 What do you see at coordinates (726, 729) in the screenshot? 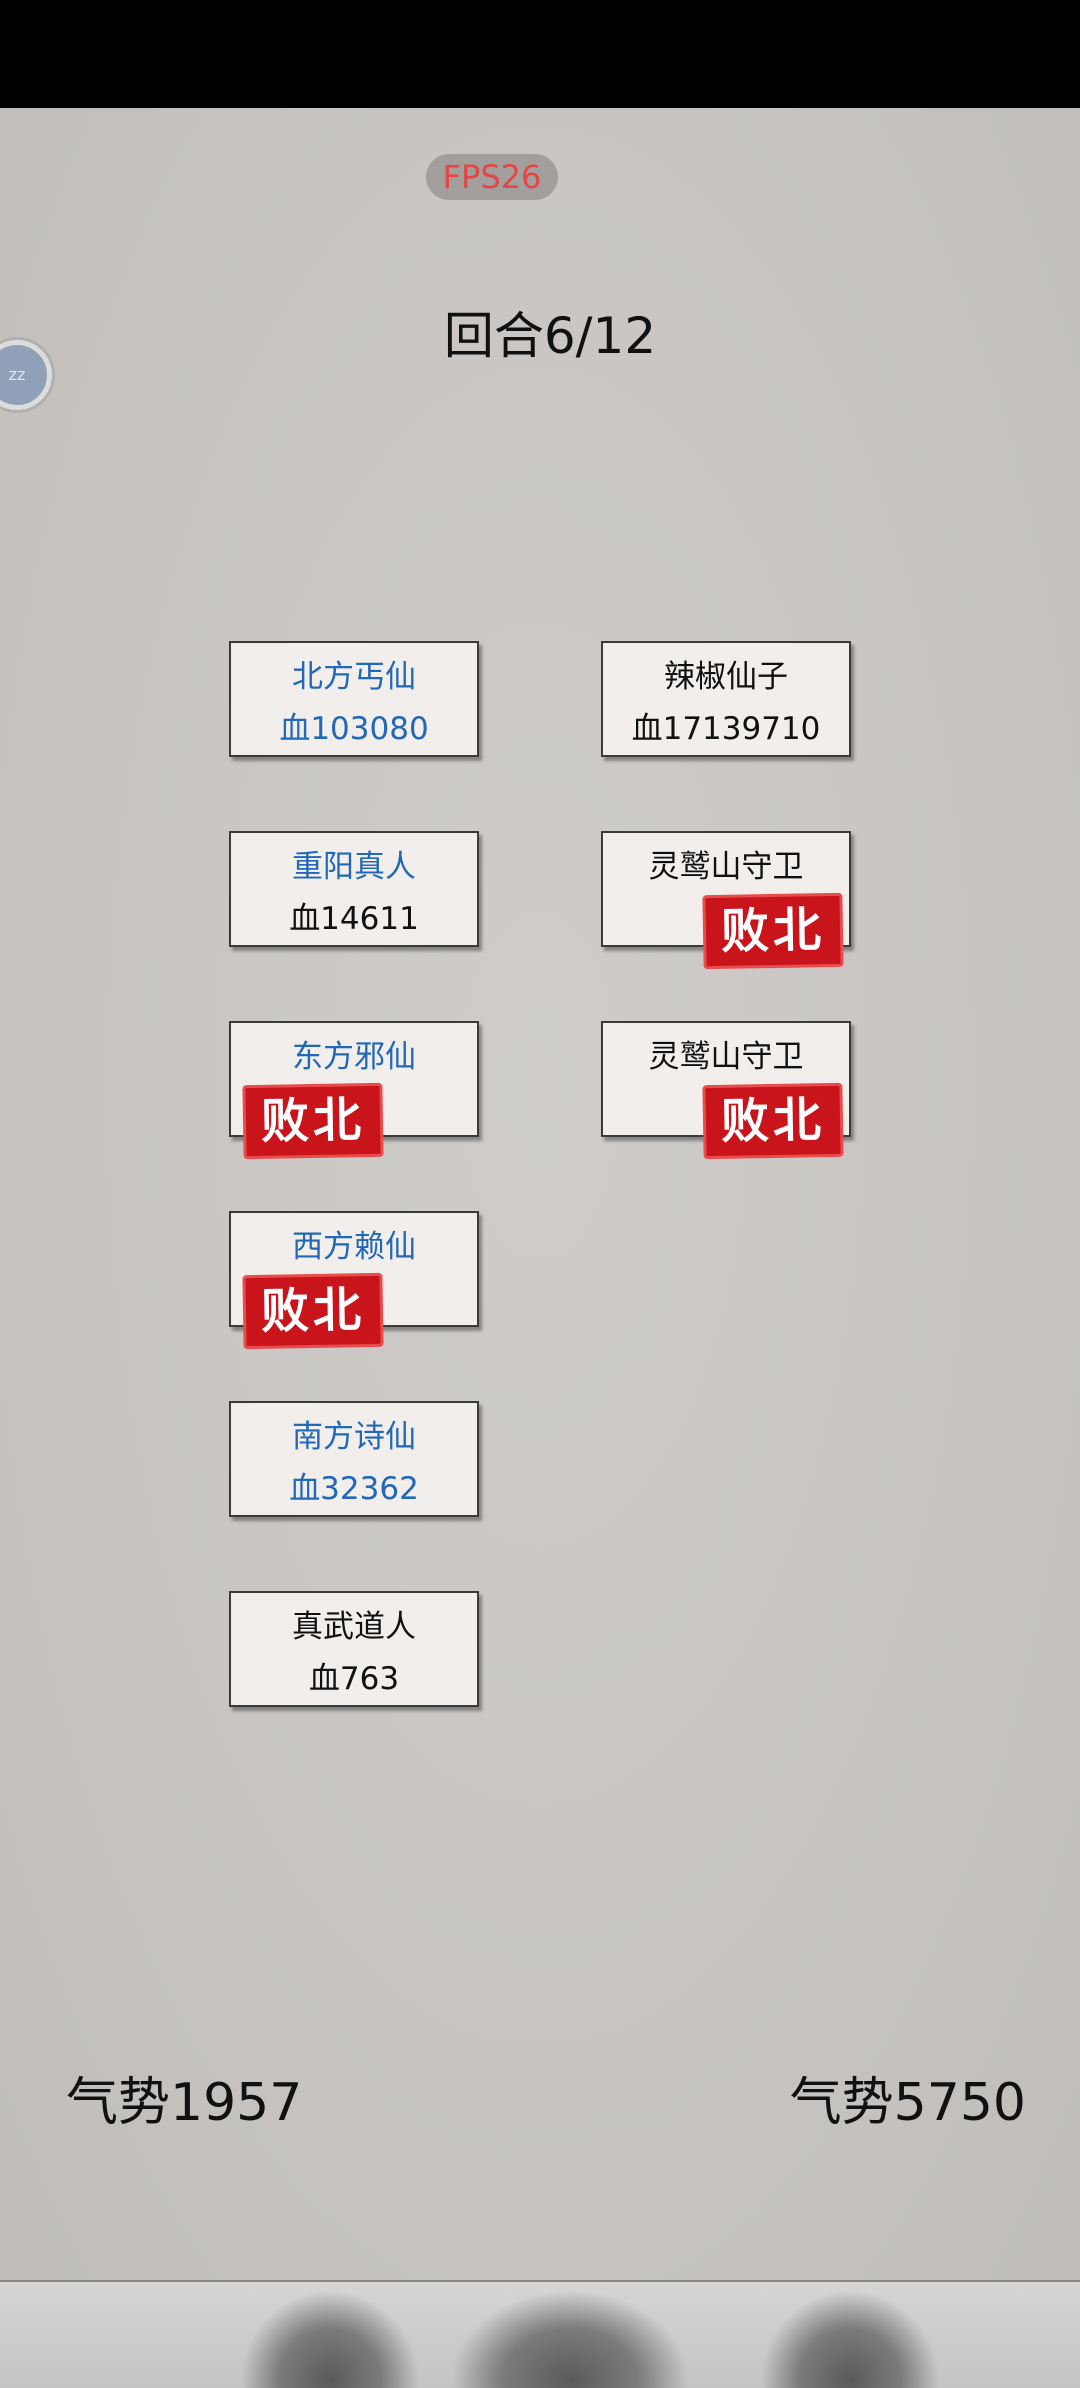
I see `unit-hp: 血17139710` at bounding box center [726, 729].